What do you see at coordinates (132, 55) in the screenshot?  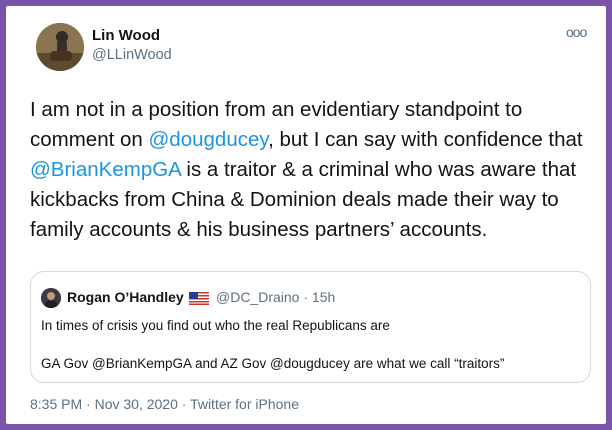 I see `author-handle: @LLinWood` at bounding box center [132, 55].